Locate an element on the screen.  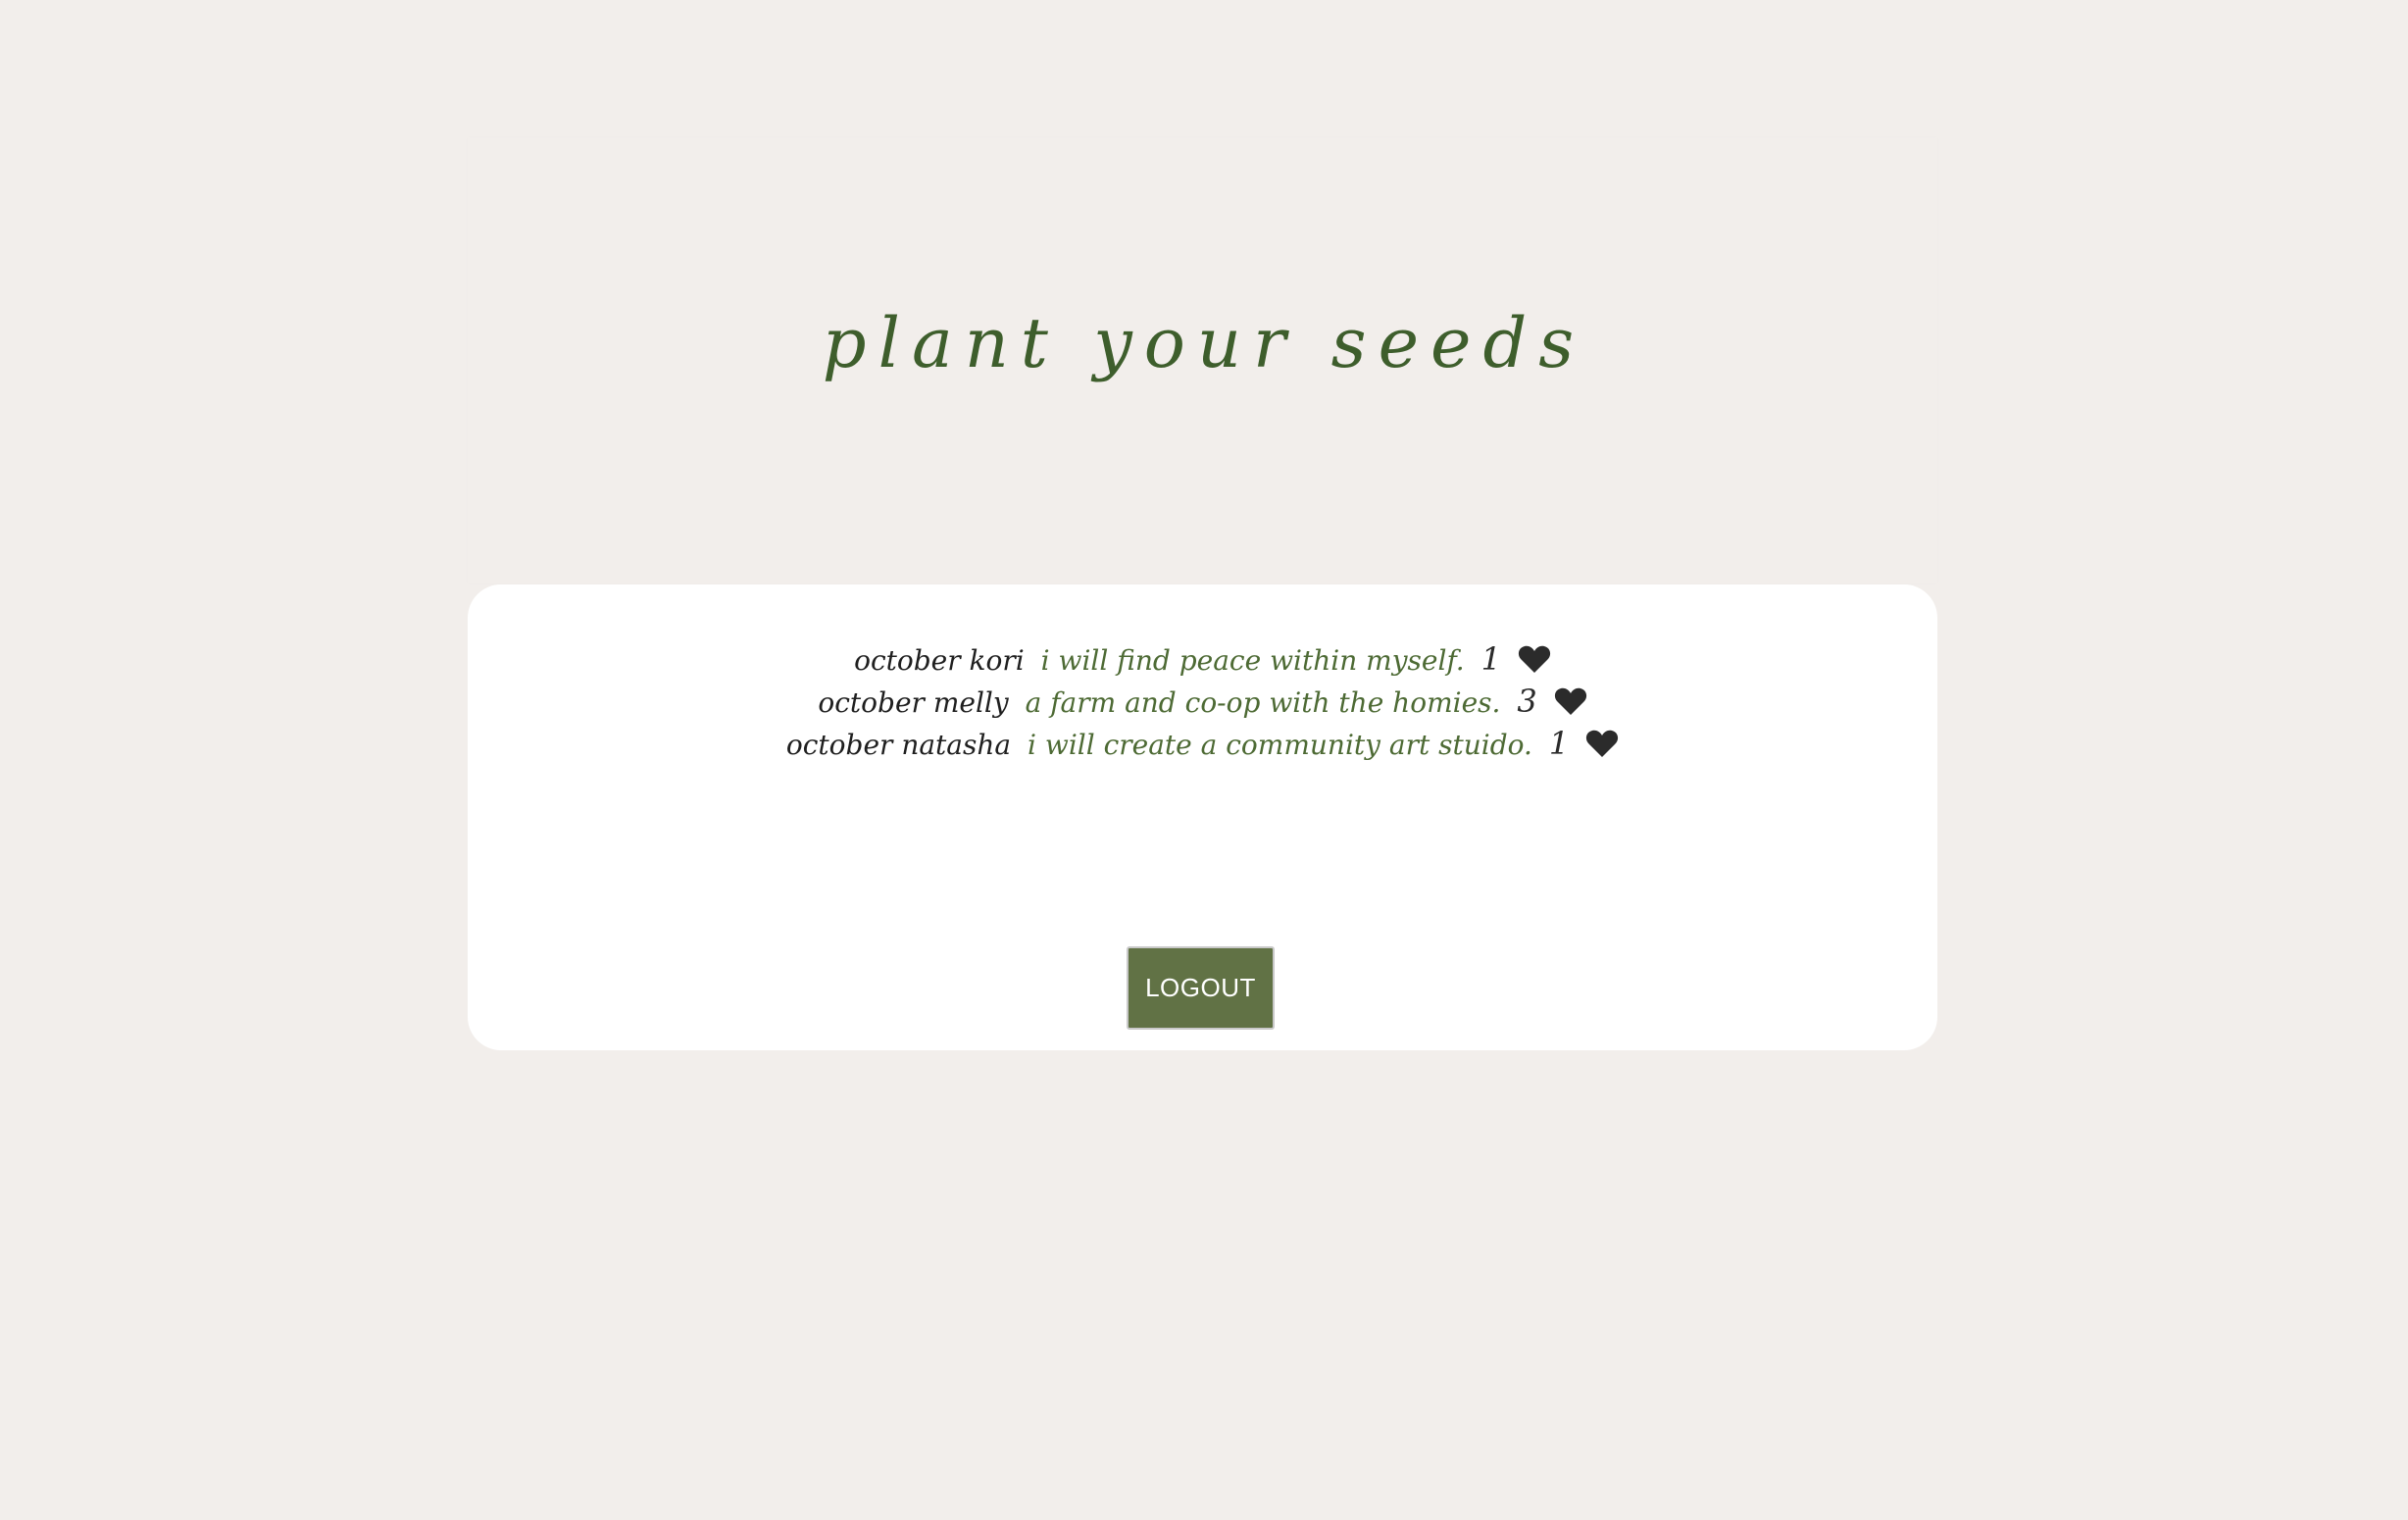
logout-button: LOGOUT is located at coordinates (1201, 988).